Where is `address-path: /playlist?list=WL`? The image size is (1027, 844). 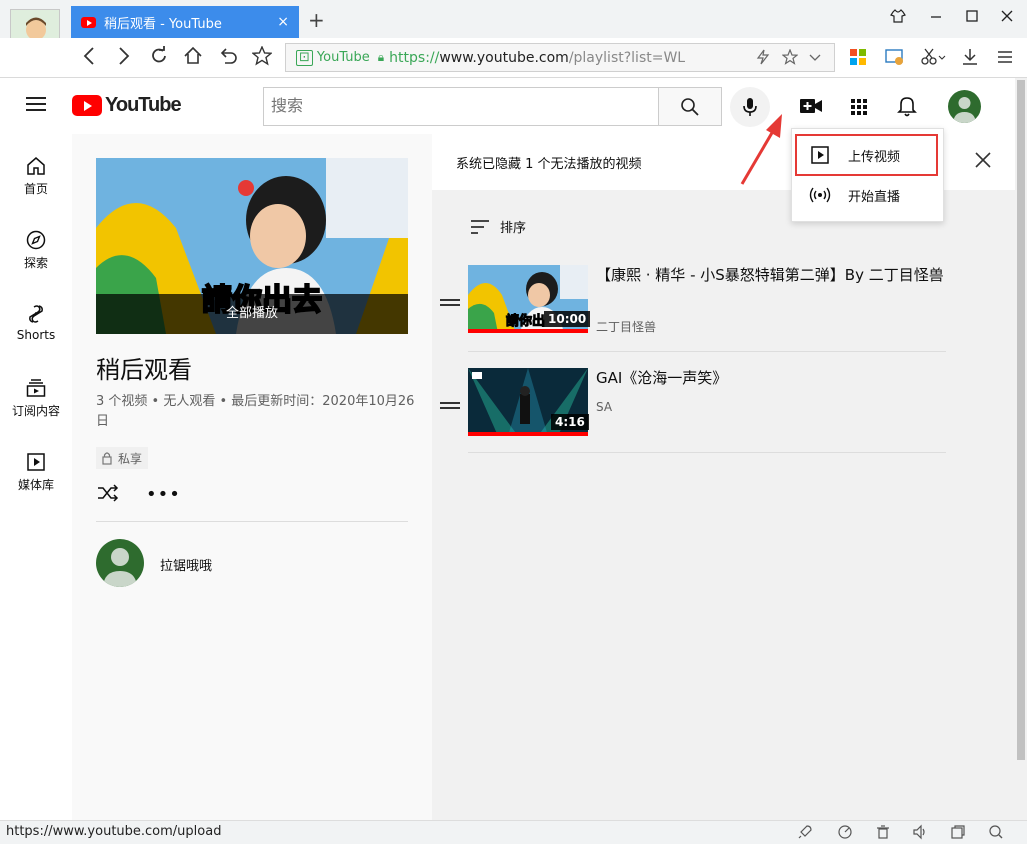
address-path: /playlist?list=WL is located at coordinates (627, 57).